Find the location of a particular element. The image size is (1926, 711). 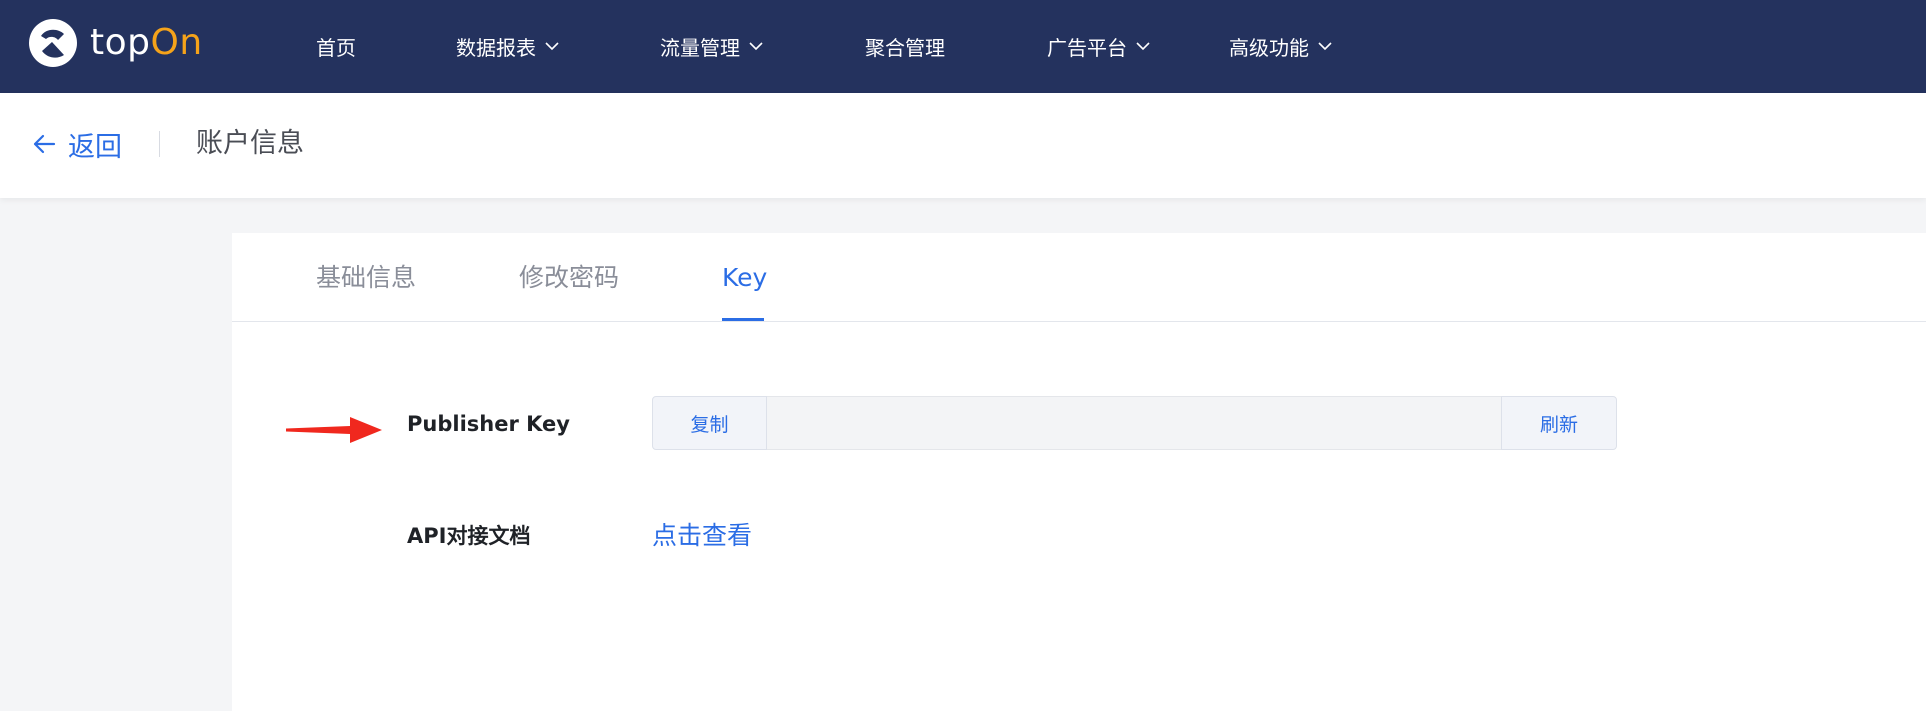

publisher-key-group: 复制 刷新 is located at coordinates (1152, 423).